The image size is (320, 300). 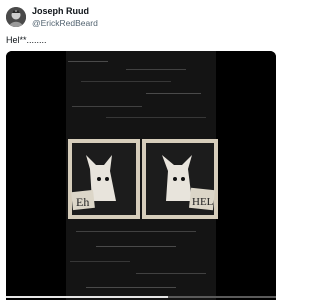 I want to click on video-progress-bar, so click(x=141, y=297).